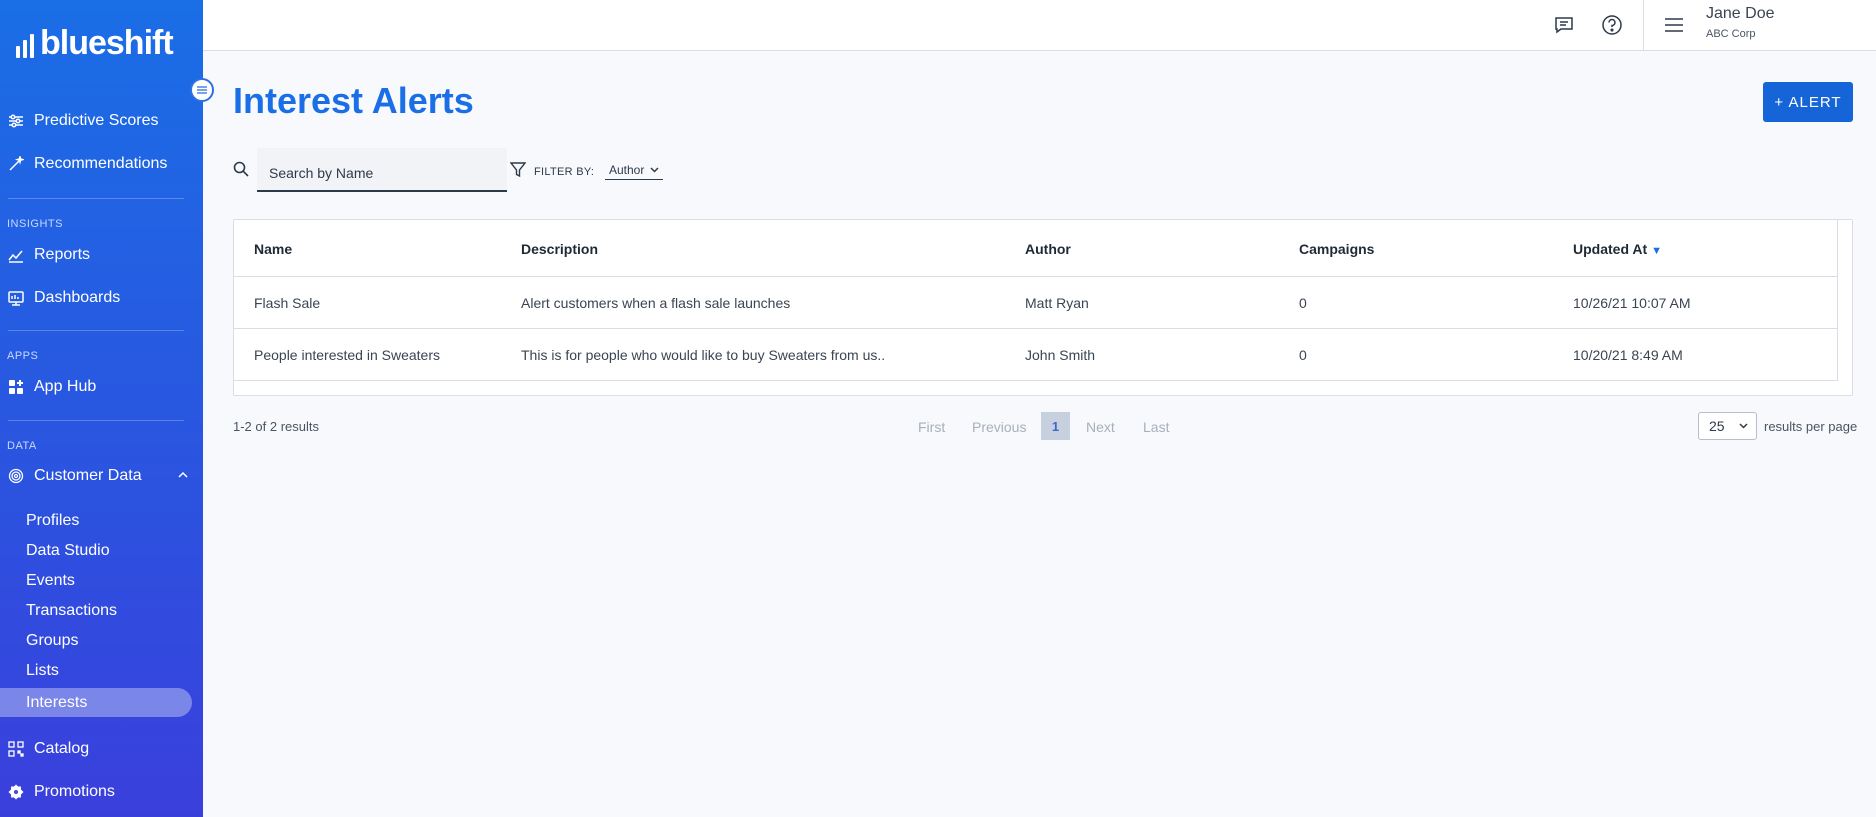  I want to click on logo-text: blueshift, so click(107, 43).